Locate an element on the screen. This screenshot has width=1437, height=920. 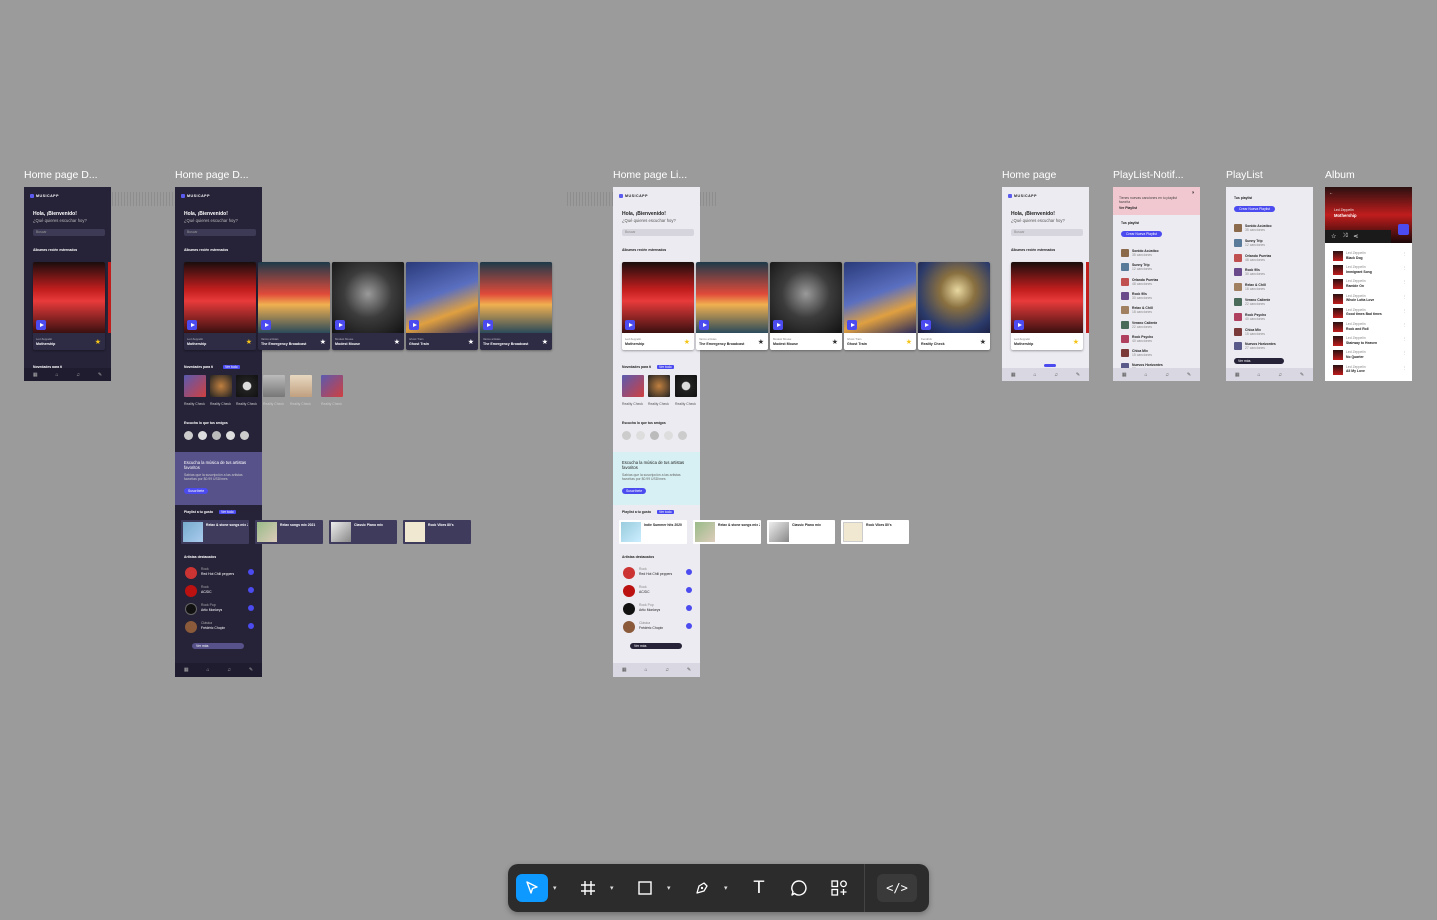
album-card: Kendrick Reality Check ★ is located at coordinates (954, 306).